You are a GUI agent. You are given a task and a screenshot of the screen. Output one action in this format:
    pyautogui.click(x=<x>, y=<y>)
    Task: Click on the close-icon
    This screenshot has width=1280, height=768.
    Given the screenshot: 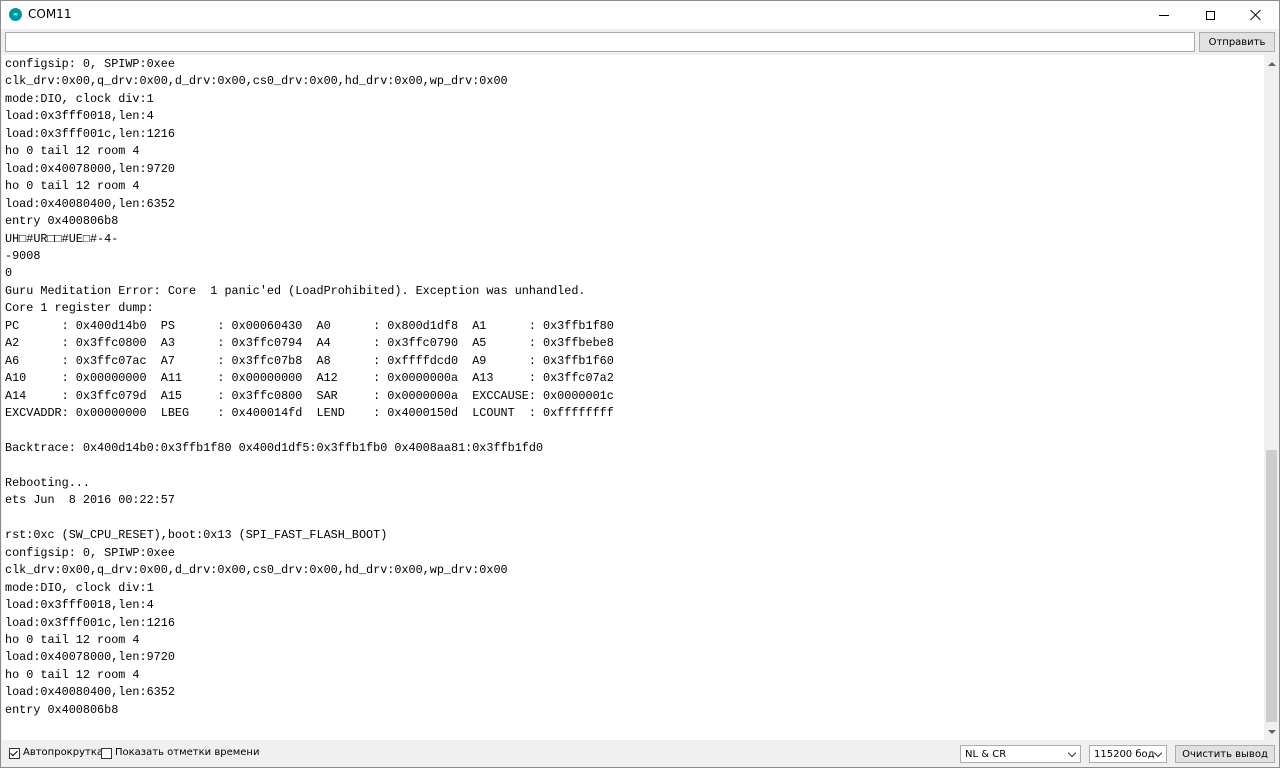 What is the action you would take?
    pyautogui.click(x=1256, y=15)
    